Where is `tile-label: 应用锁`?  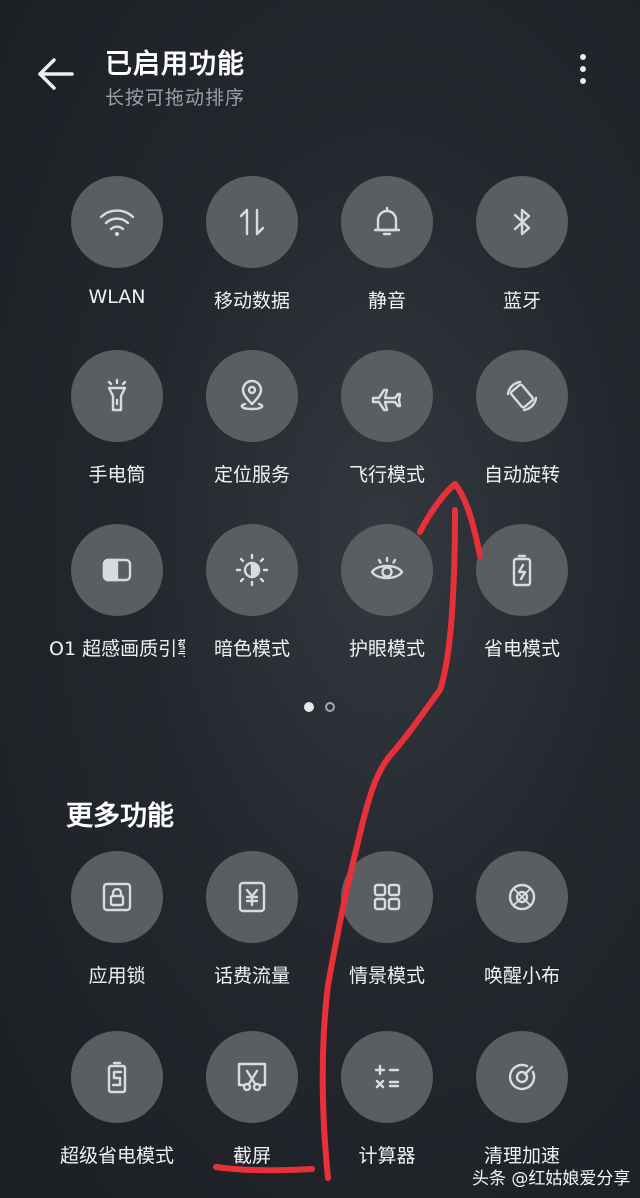
tile-label: 应用锁 is located at coordinates (117, 976).